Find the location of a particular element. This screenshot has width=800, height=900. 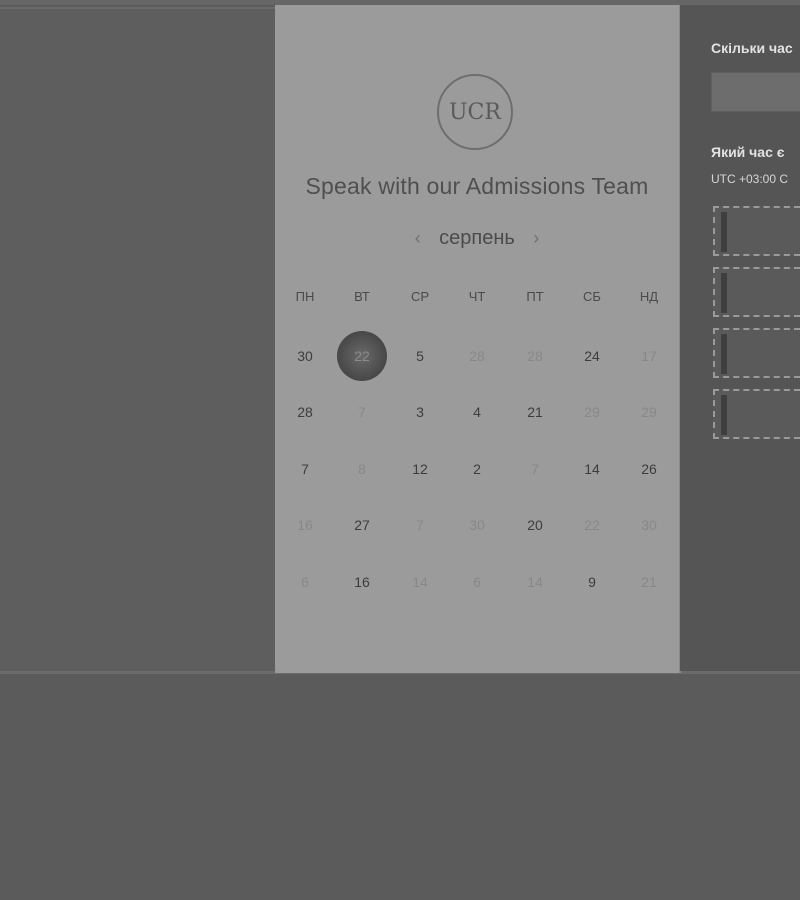

calendar-day: 8 is located at coordinates (362, 469).